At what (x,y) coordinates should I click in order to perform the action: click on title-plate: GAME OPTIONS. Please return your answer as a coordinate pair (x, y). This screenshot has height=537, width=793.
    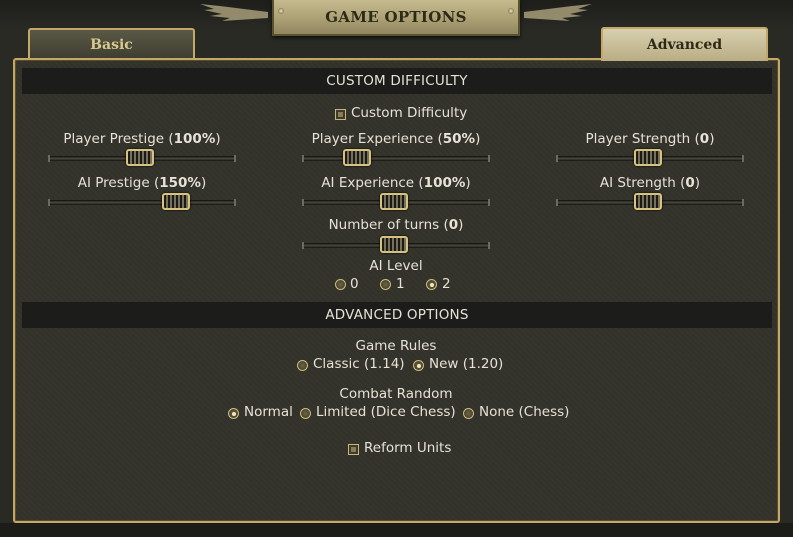
    Looking at the image, I should click on (396, 18).